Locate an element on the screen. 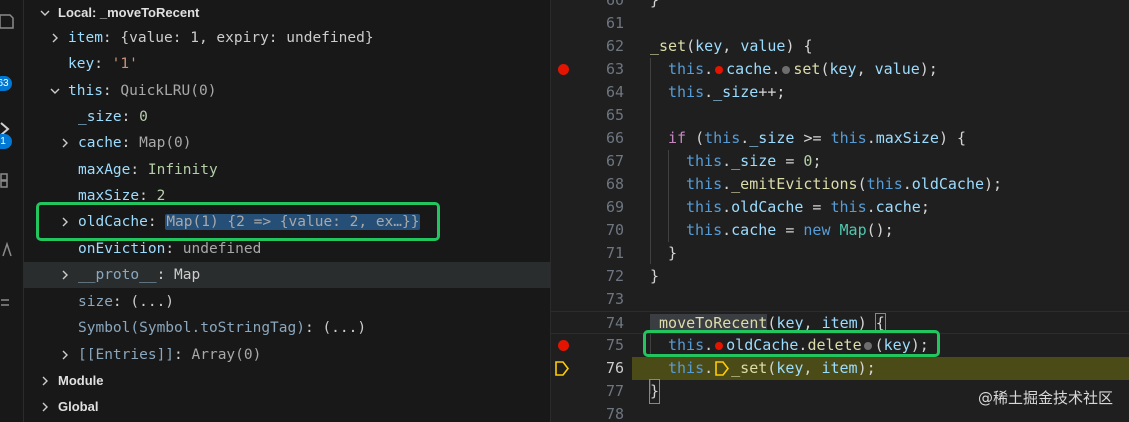 This screenshot has width=1129, height=422. code-line: 62 _set(key, value) { is located at coordinates (840, 46).